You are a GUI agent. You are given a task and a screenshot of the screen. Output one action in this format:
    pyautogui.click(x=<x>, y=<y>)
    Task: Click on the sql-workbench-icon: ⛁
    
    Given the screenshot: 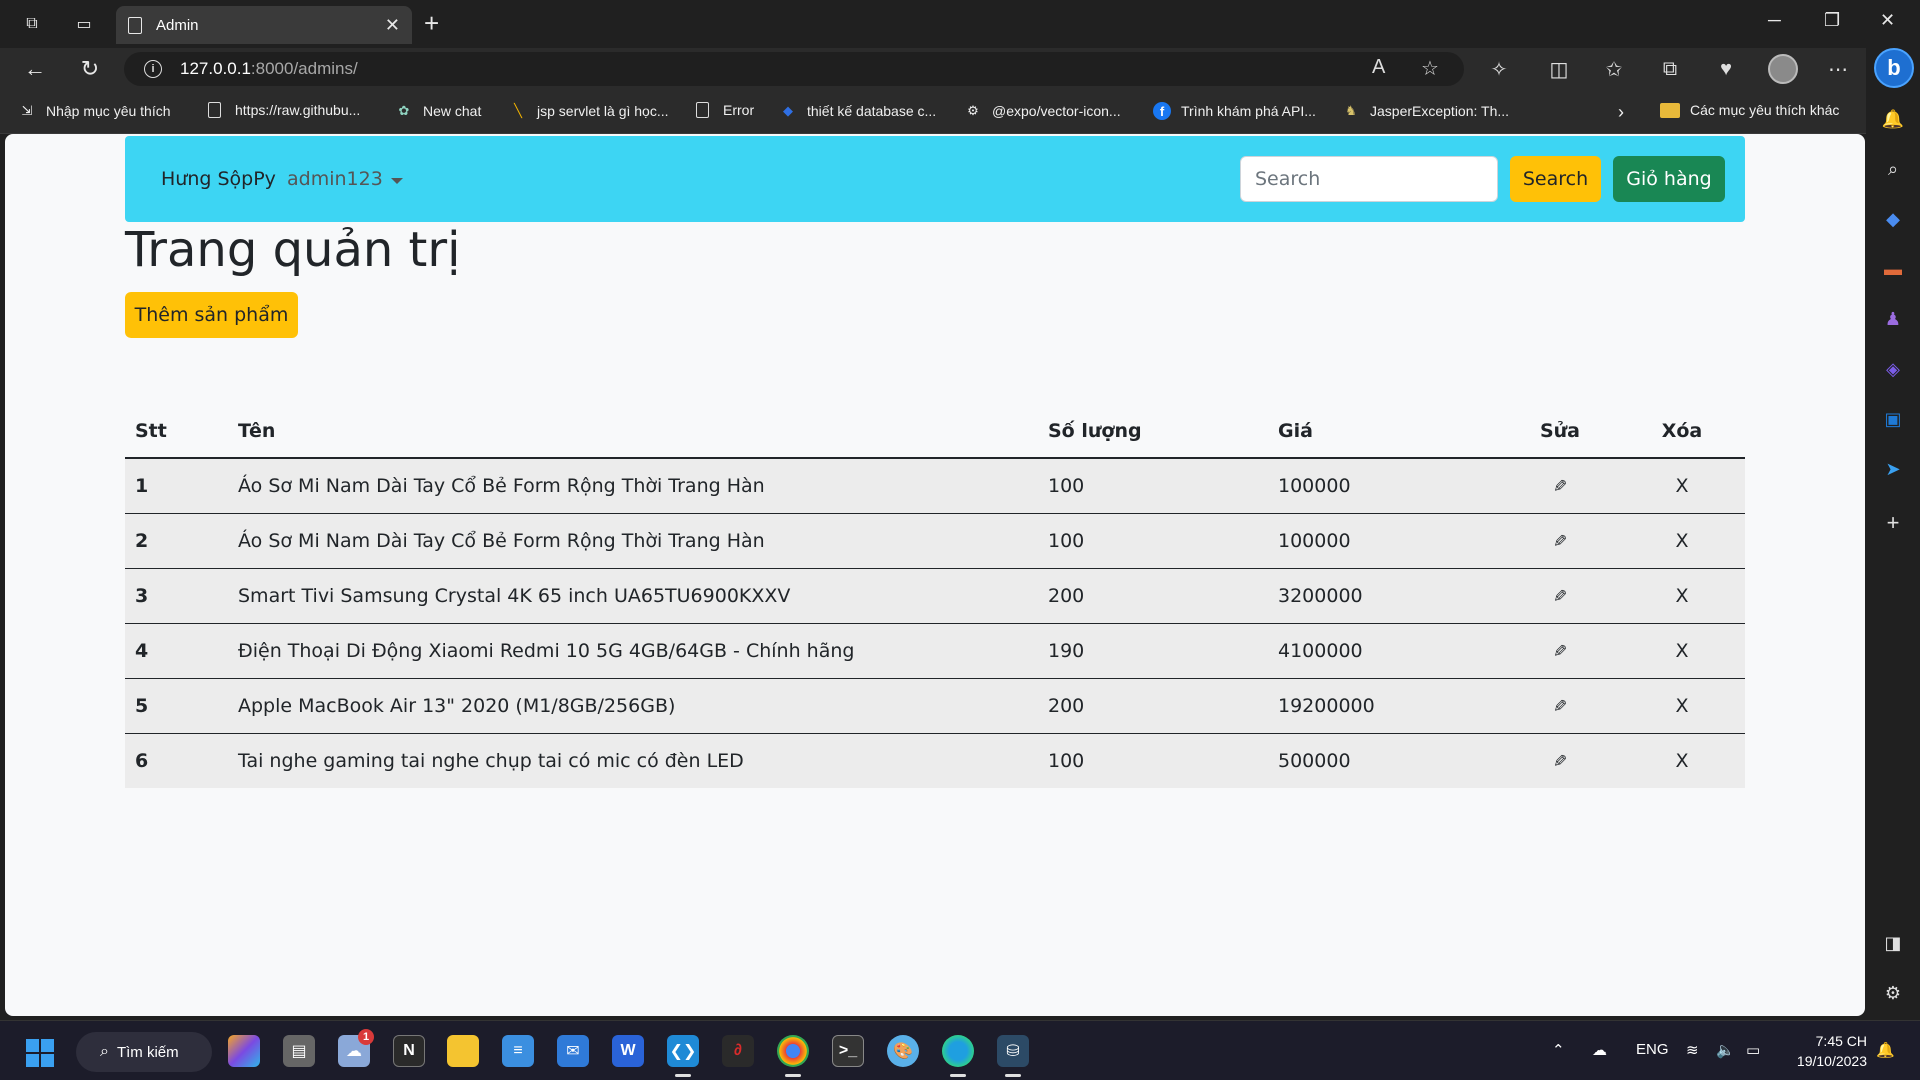 What is the action you would take?
    pyautogui.click(x=1013, y=1056)
    